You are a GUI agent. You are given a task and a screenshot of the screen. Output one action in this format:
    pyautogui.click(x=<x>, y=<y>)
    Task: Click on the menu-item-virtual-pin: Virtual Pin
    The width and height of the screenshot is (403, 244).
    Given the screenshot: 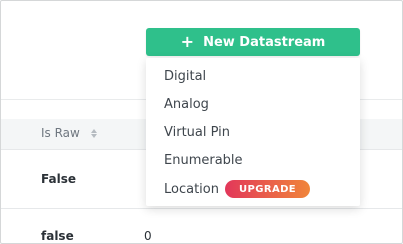 What is the action you would take?
    pyautogui.click(x=197, y=132)
    